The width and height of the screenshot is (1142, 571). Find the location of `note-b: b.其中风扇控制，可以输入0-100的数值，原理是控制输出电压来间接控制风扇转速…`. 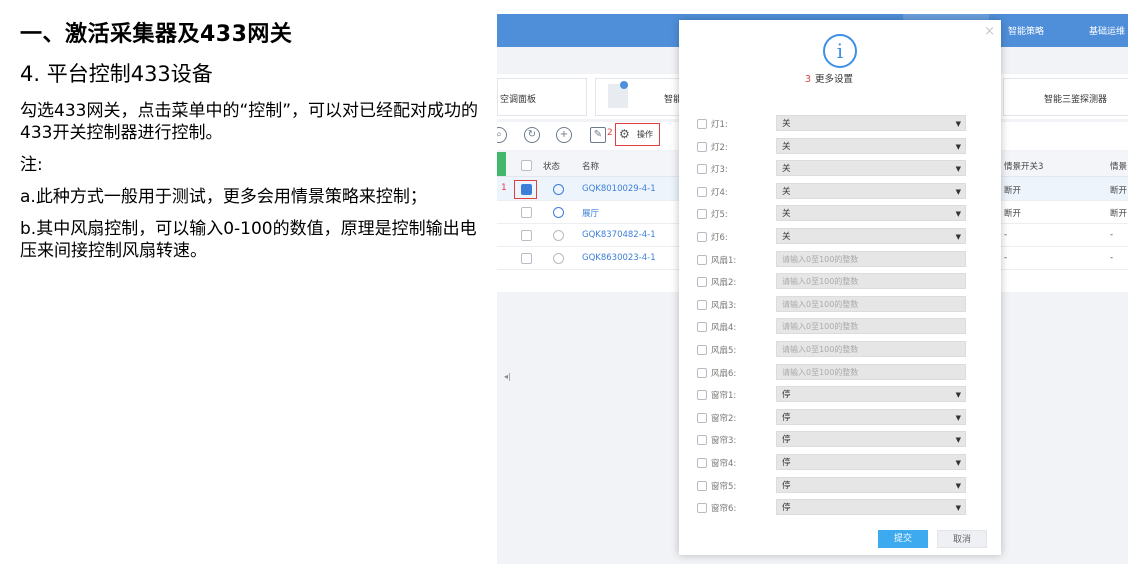

note-b: b.其中风扇控制，可以输入0-100的数值，原理是控制输出电压来间接控制风扇转速… is located at coordinates (248, 240).